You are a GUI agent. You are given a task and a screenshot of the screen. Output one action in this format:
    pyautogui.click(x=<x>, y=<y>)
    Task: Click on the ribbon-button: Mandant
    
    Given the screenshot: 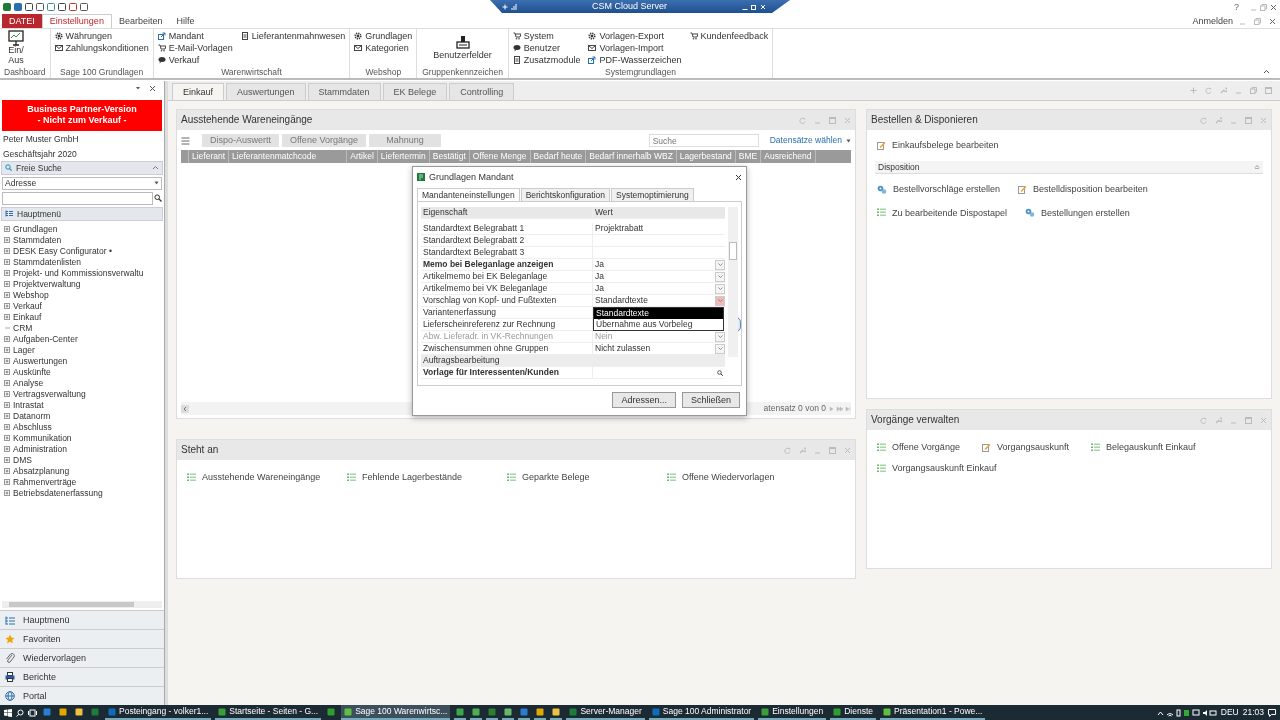 What is the action you would take?
    pyautogui.click(x=195, y=36)
    